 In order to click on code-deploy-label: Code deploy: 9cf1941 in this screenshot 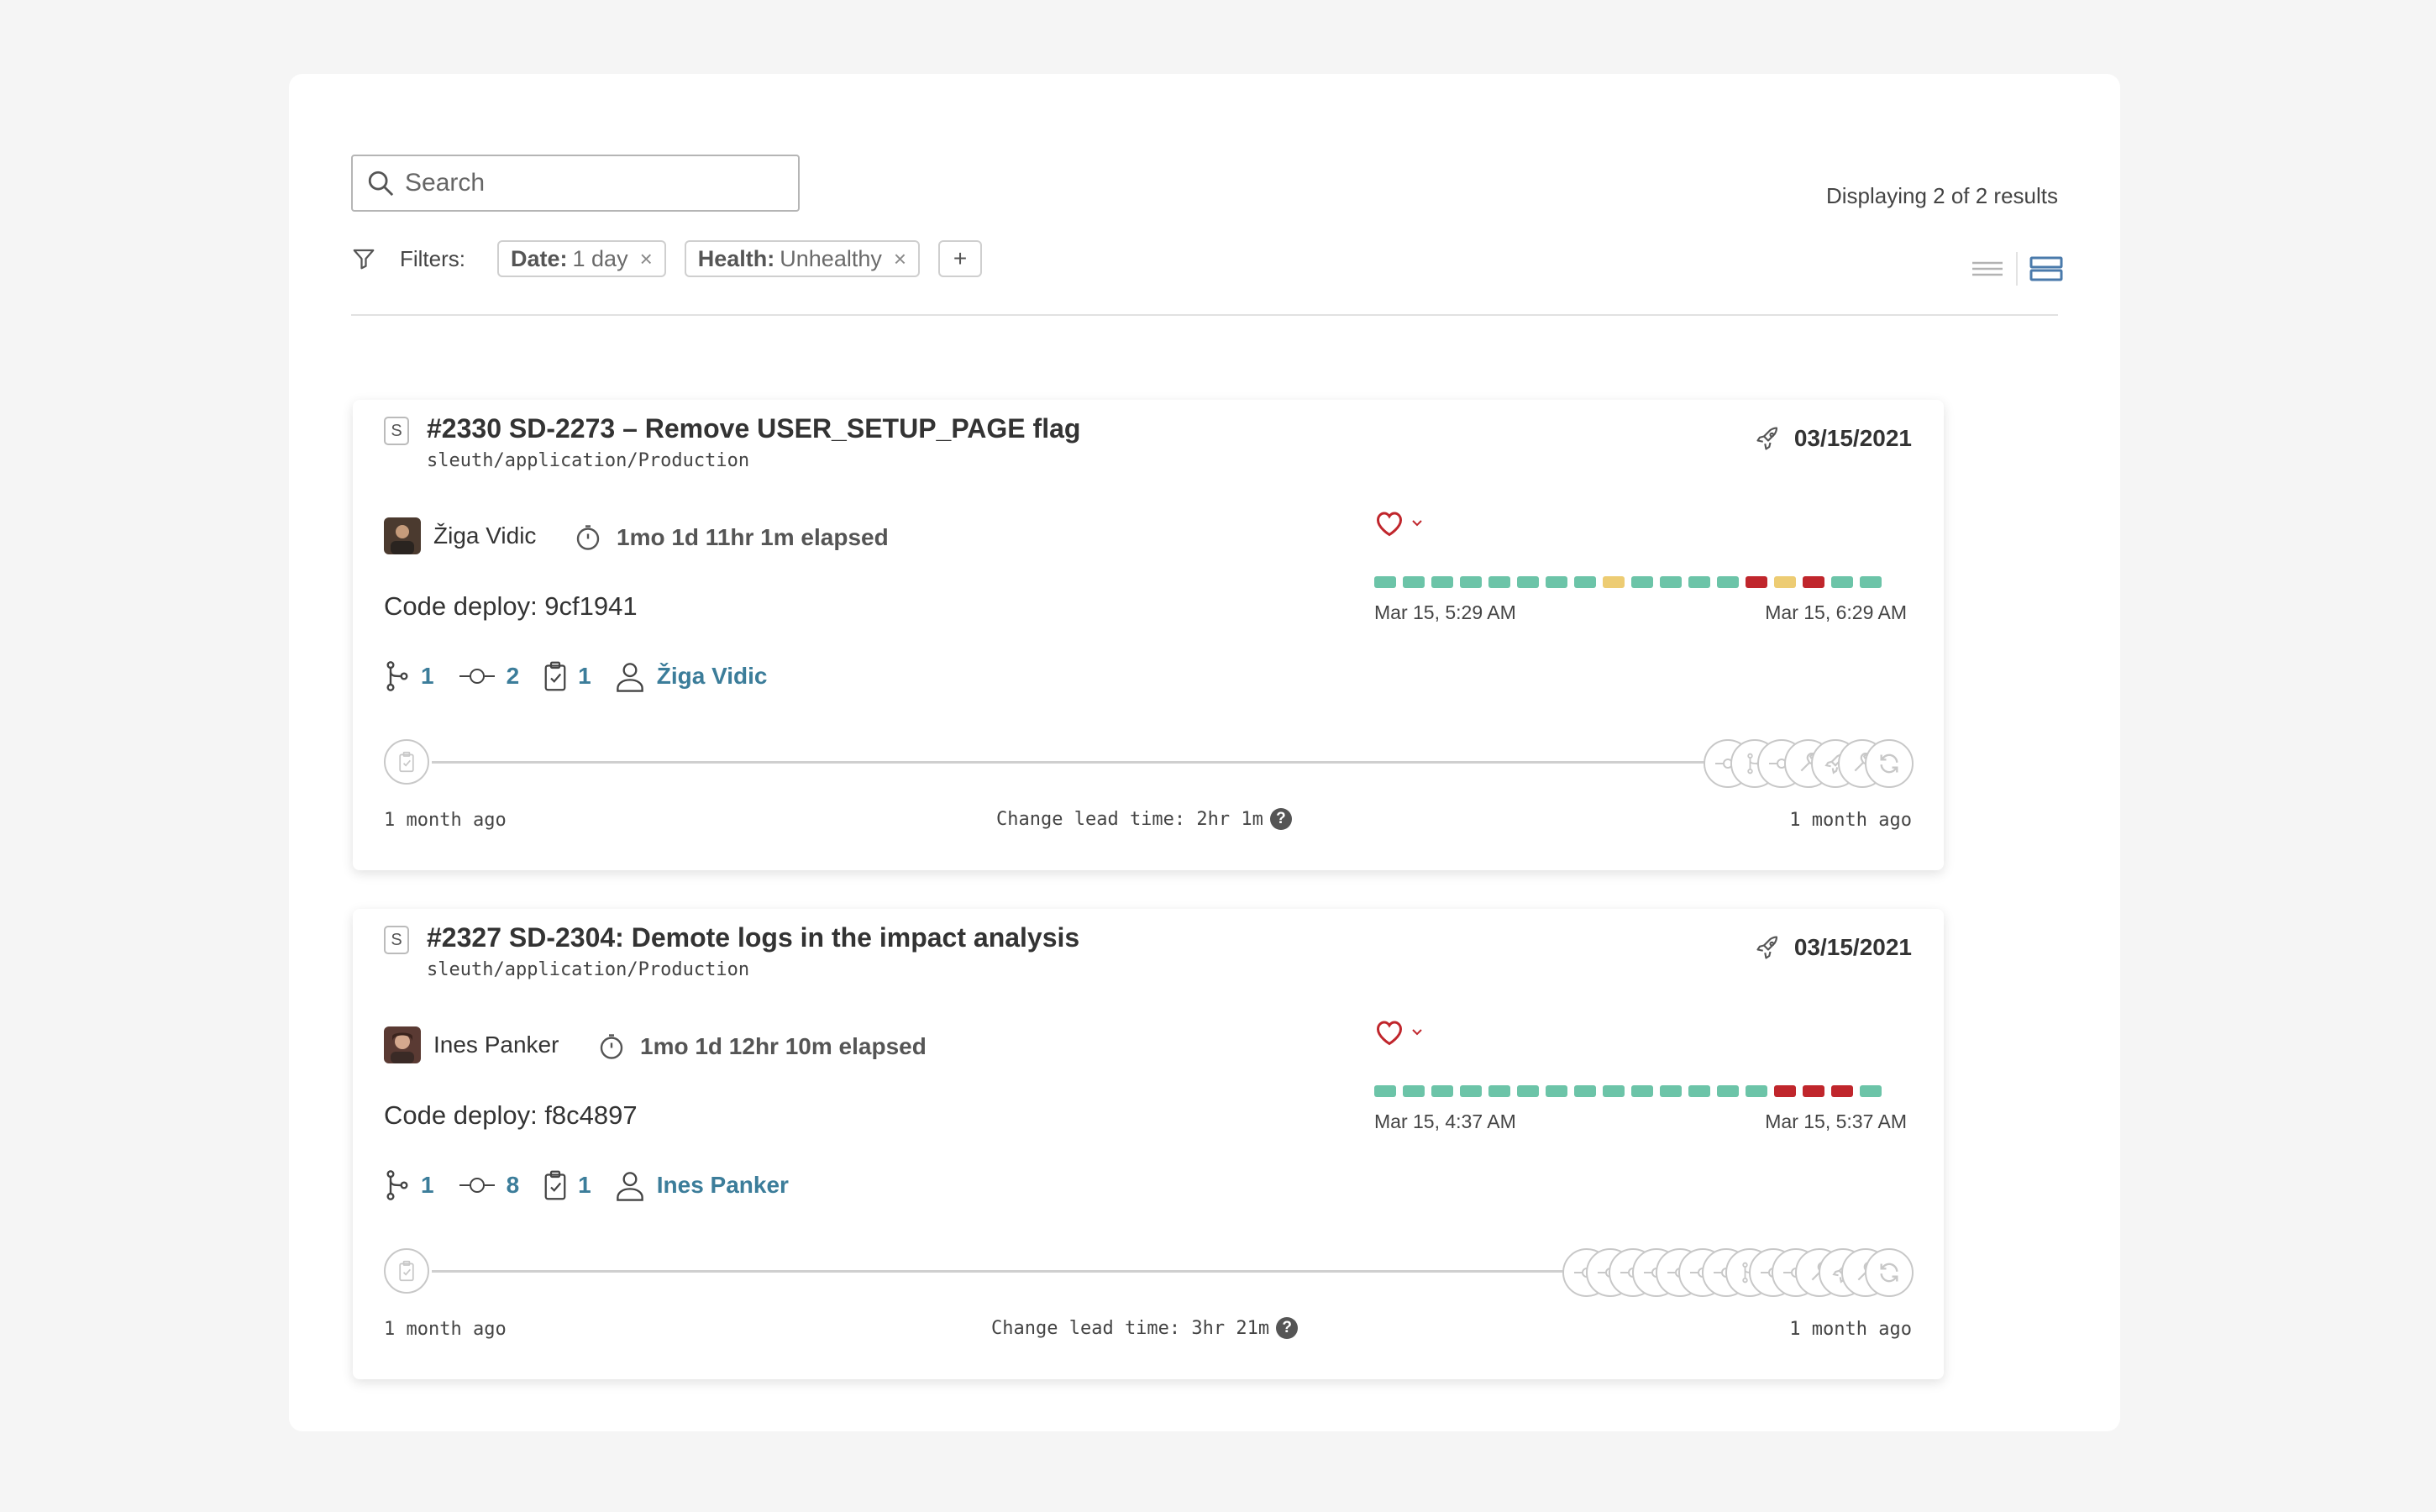, I will do `click(511, 606)`.